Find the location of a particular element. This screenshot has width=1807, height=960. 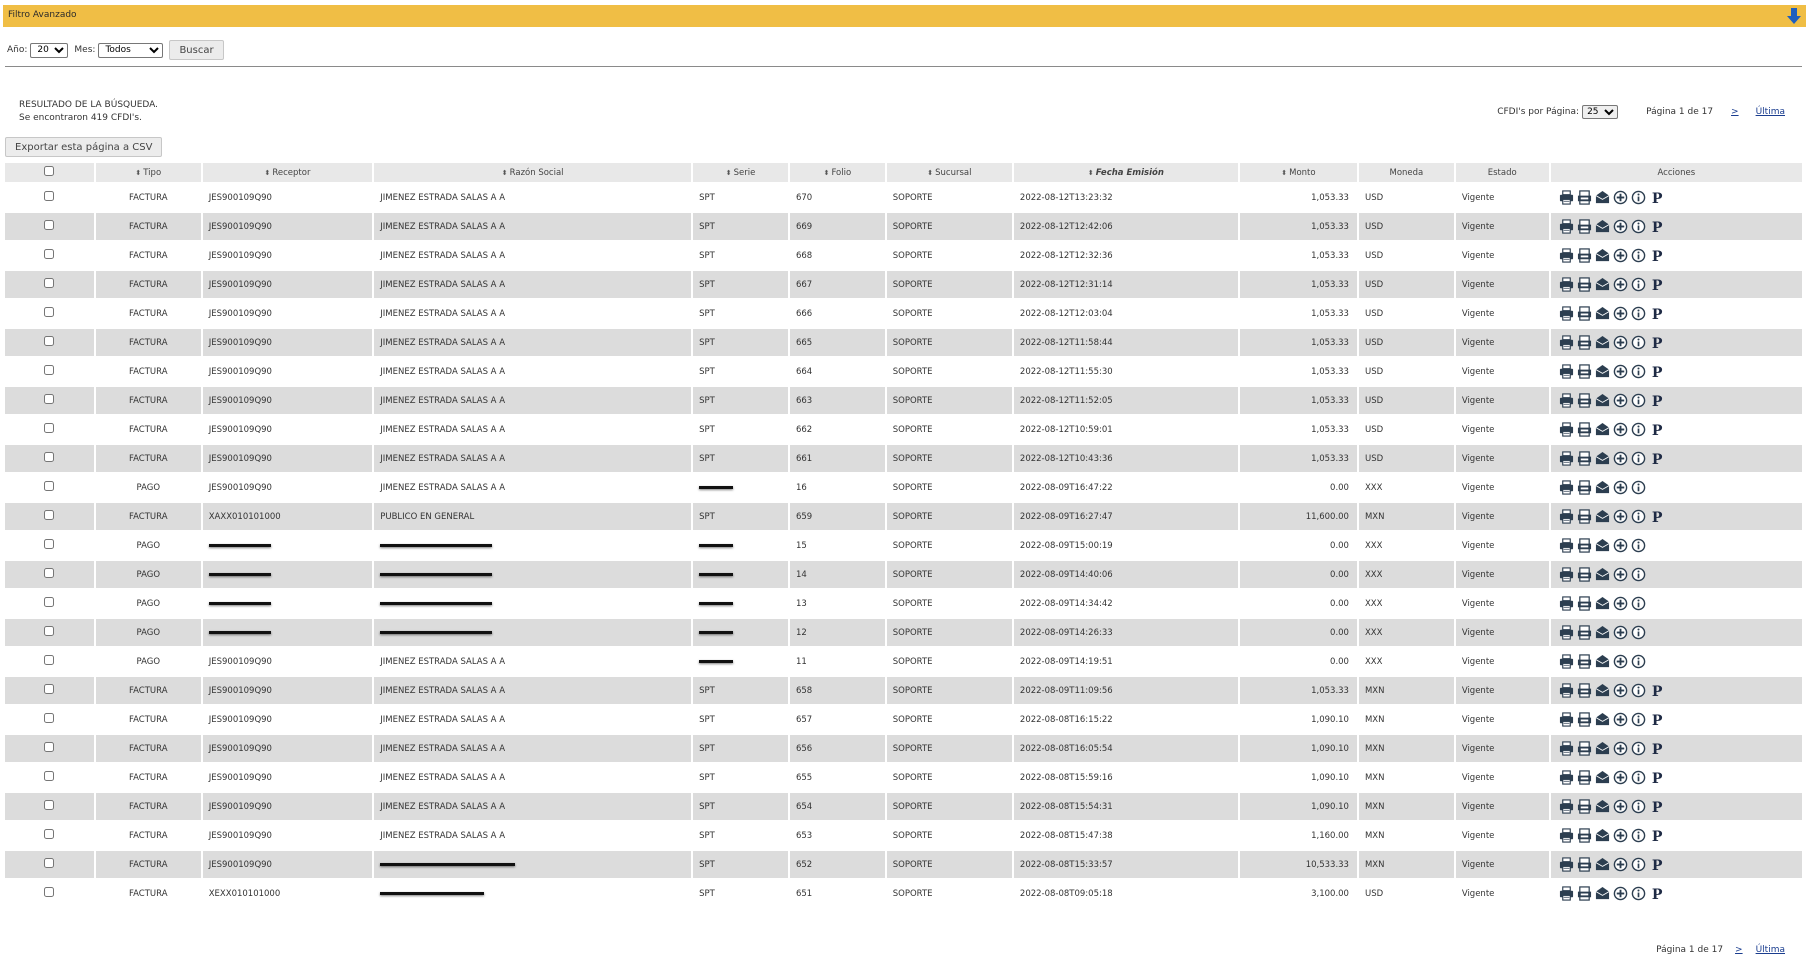

month-select: Todos is located at coordinates (131, 50).